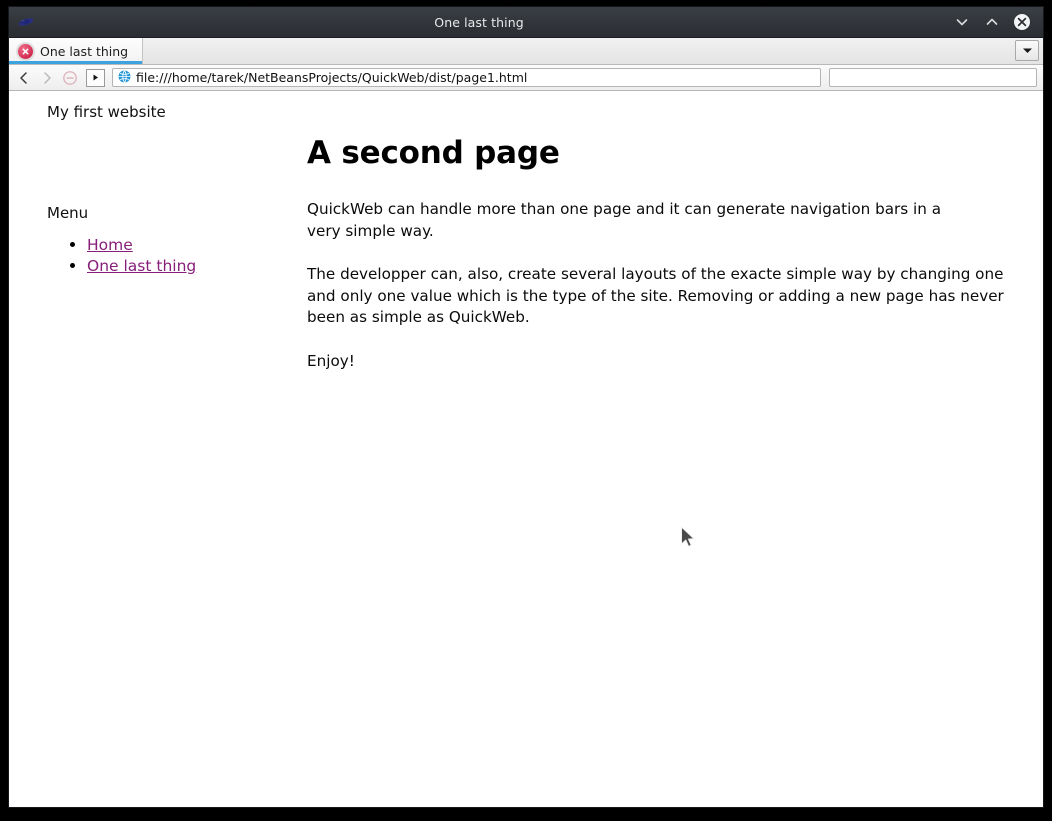 Image resolution: width=1052 pixels, height=821 pixels. I want to click on arrow-pointer-icon, so click(688, 537).